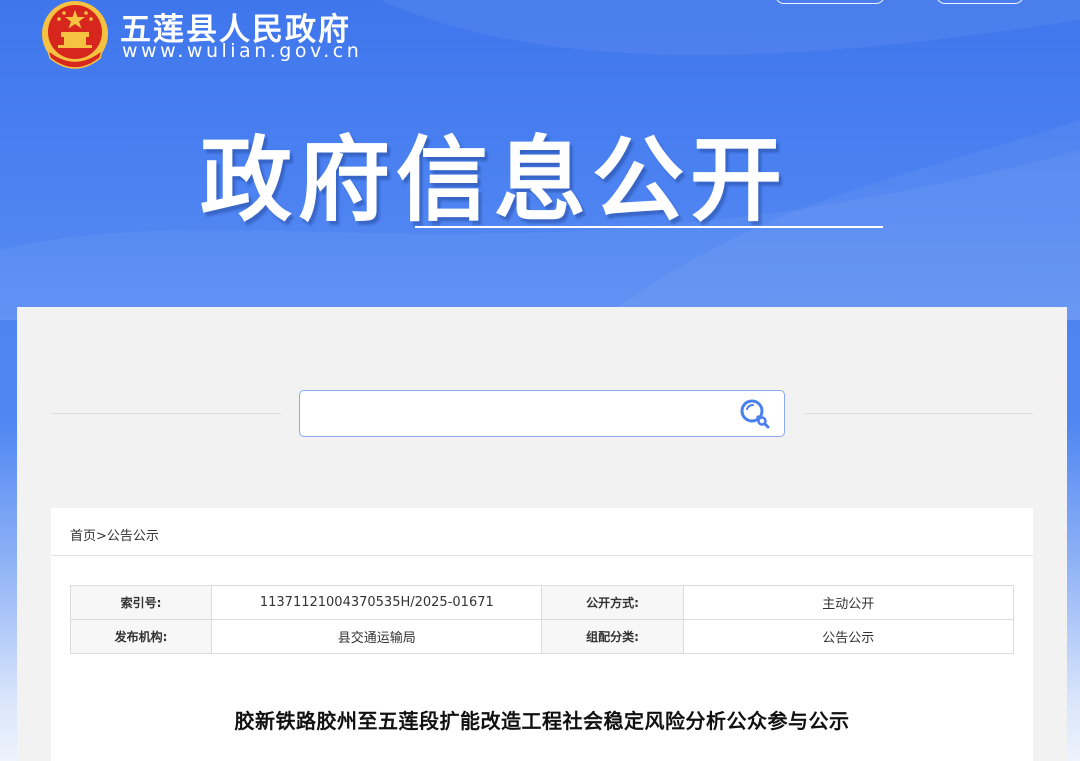 This screenshot has width=1080, height=761. I want to click on table-row: 发布机构: 县交通运输局 组配分类: 公告公示, so click(542, 636).